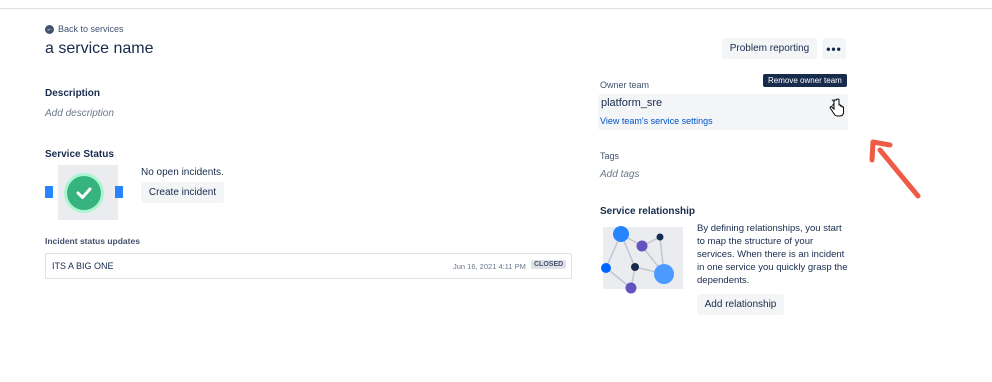 This screenshot has height=382, width=992. I want to click on tags-heading: Tags, so click(610, 156).